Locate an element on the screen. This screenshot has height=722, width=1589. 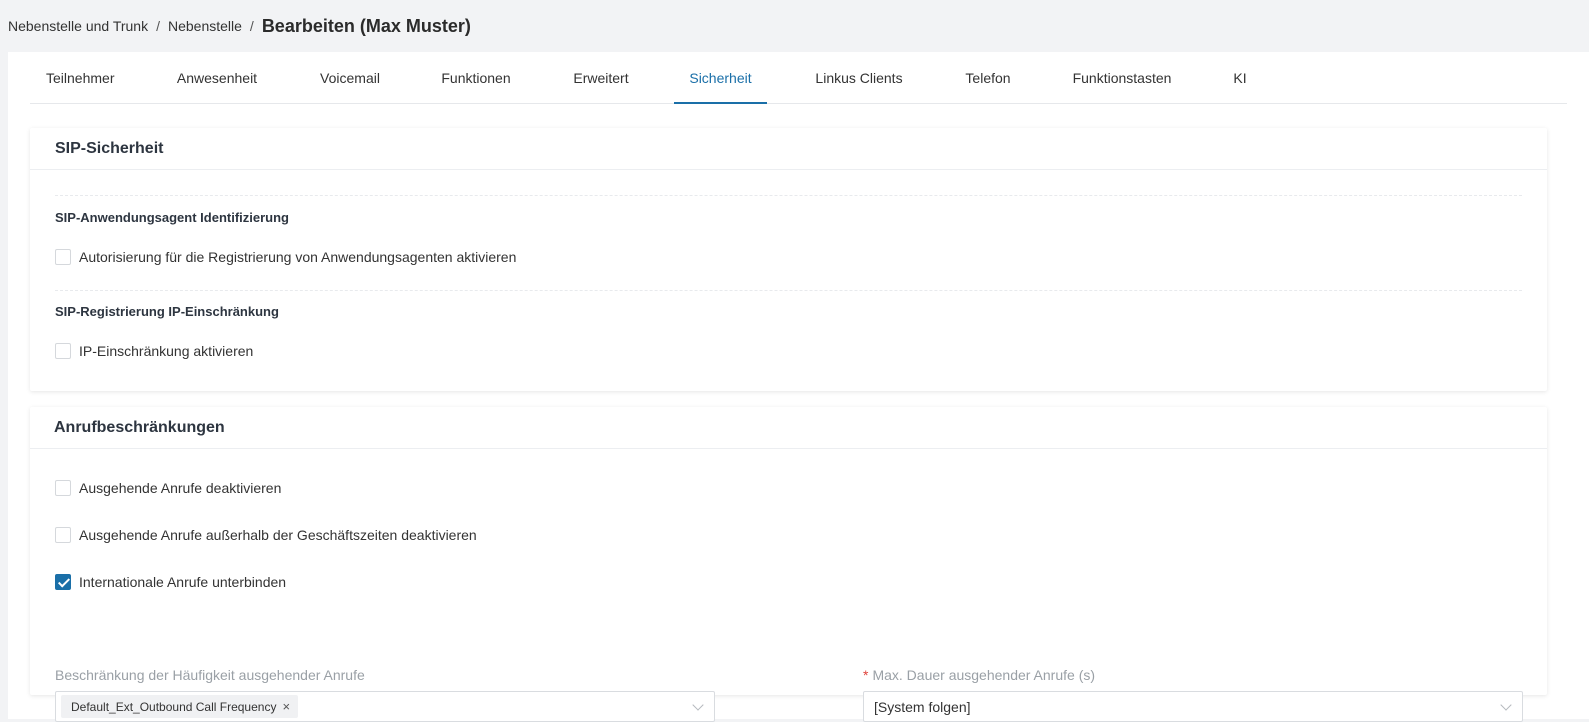
sip-security-title: SIP-Sicherheit is located at coordinates (788, 149).